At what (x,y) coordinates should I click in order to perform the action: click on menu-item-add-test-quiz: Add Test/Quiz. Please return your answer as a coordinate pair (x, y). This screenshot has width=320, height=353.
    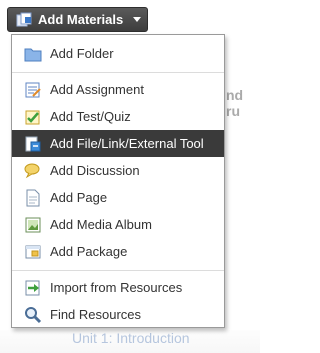
    Looking at the image, I should click on (118, 116).